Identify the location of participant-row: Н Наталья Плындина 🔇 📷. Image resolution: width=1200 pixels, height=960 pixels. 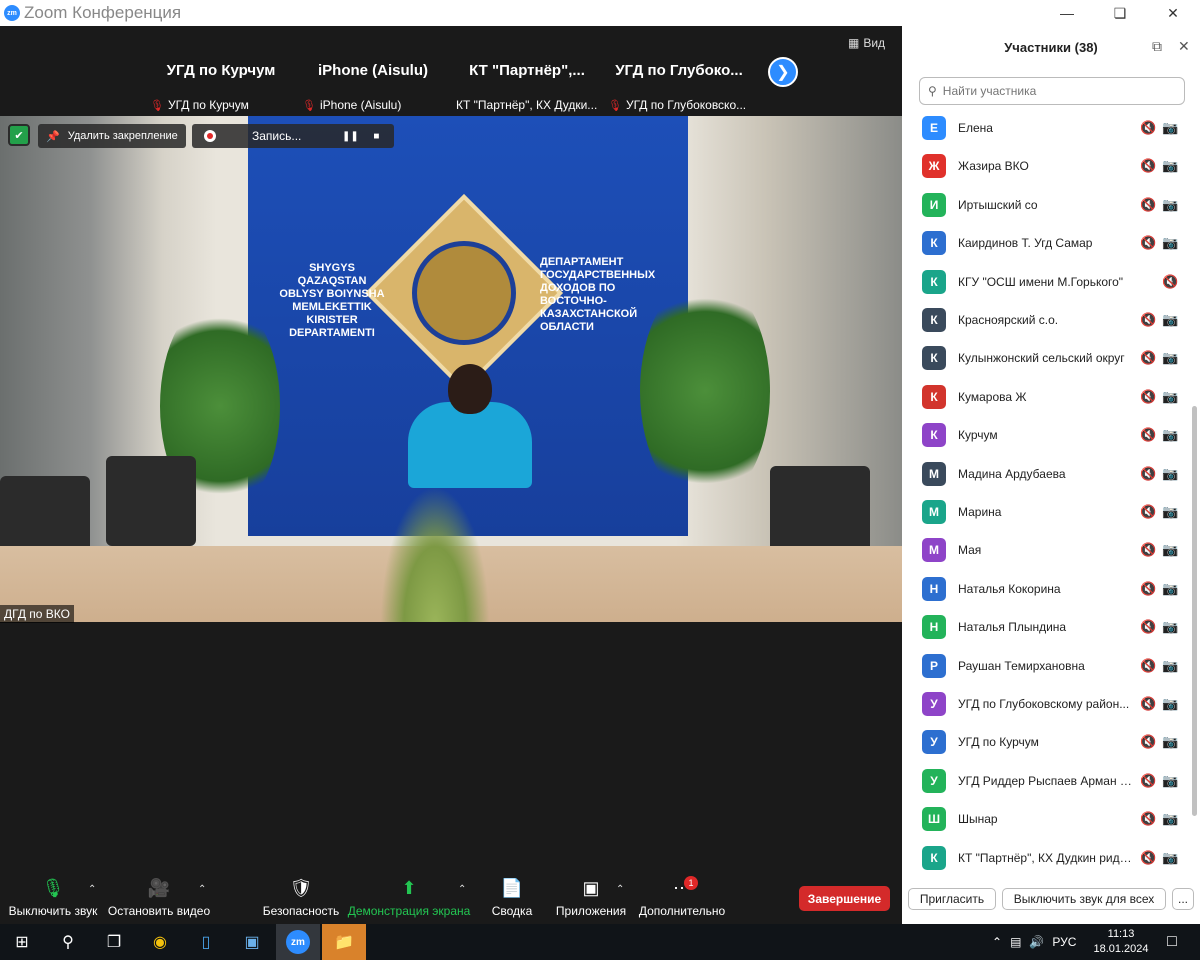
(1047, 627).